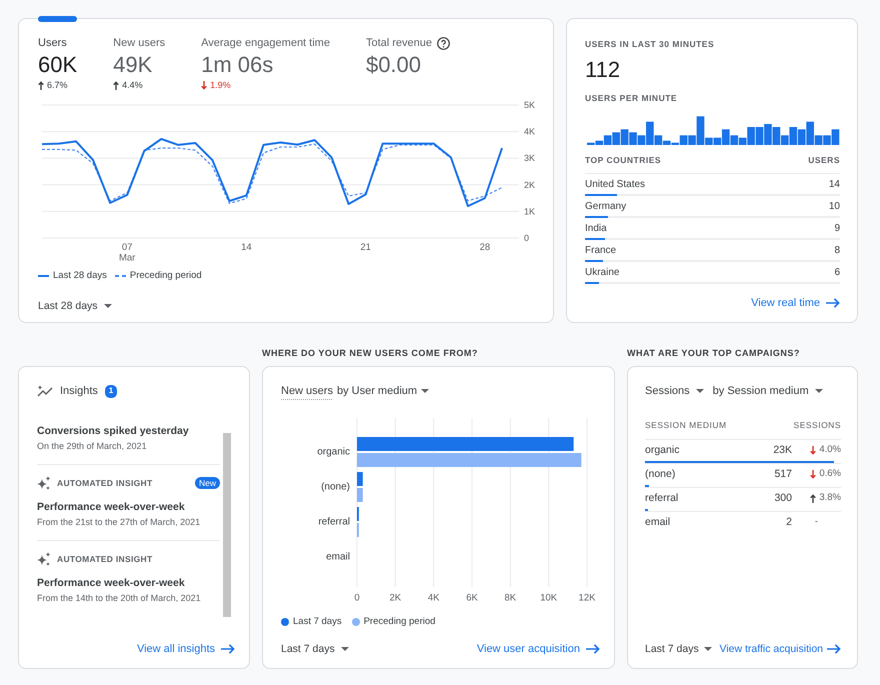  I want to click on category-label: email, so click(338, 557).